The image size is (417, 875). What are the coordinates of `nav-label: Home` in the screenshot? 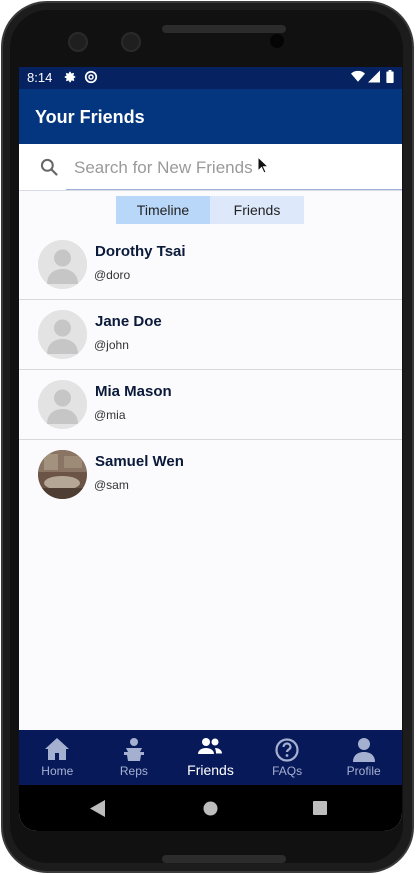 It's located at (57, 771).